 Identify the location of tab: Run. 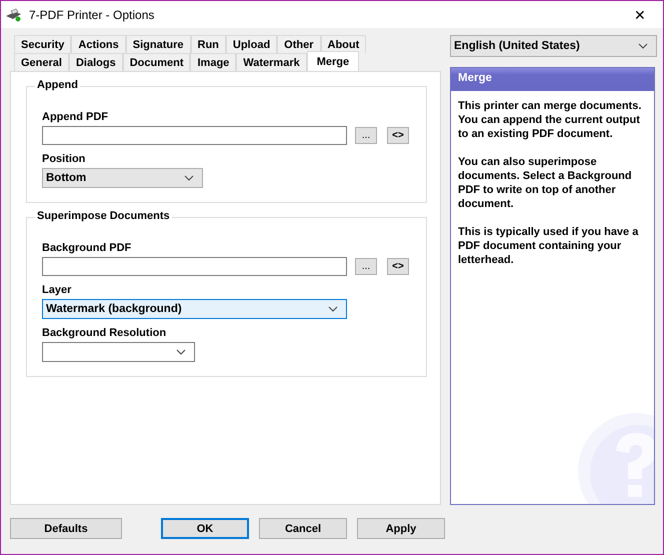
(208, 44).